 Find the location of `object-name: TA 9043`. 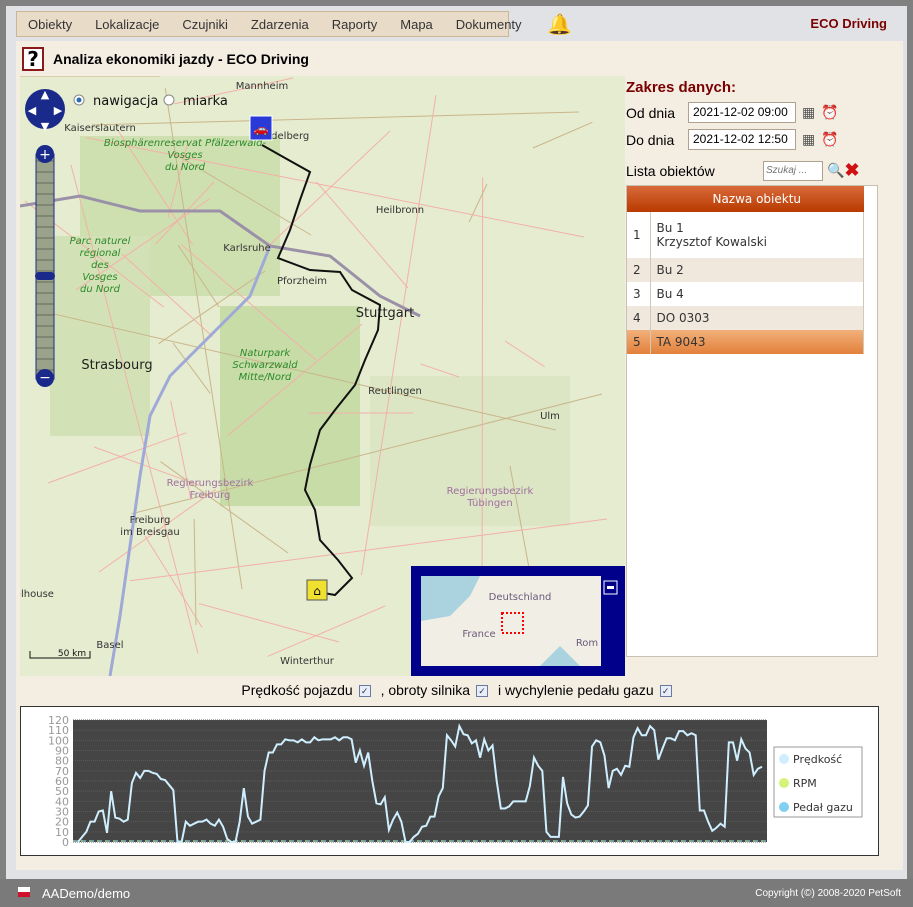

object-name: TA 9043 is located at coordinates (757, 342).